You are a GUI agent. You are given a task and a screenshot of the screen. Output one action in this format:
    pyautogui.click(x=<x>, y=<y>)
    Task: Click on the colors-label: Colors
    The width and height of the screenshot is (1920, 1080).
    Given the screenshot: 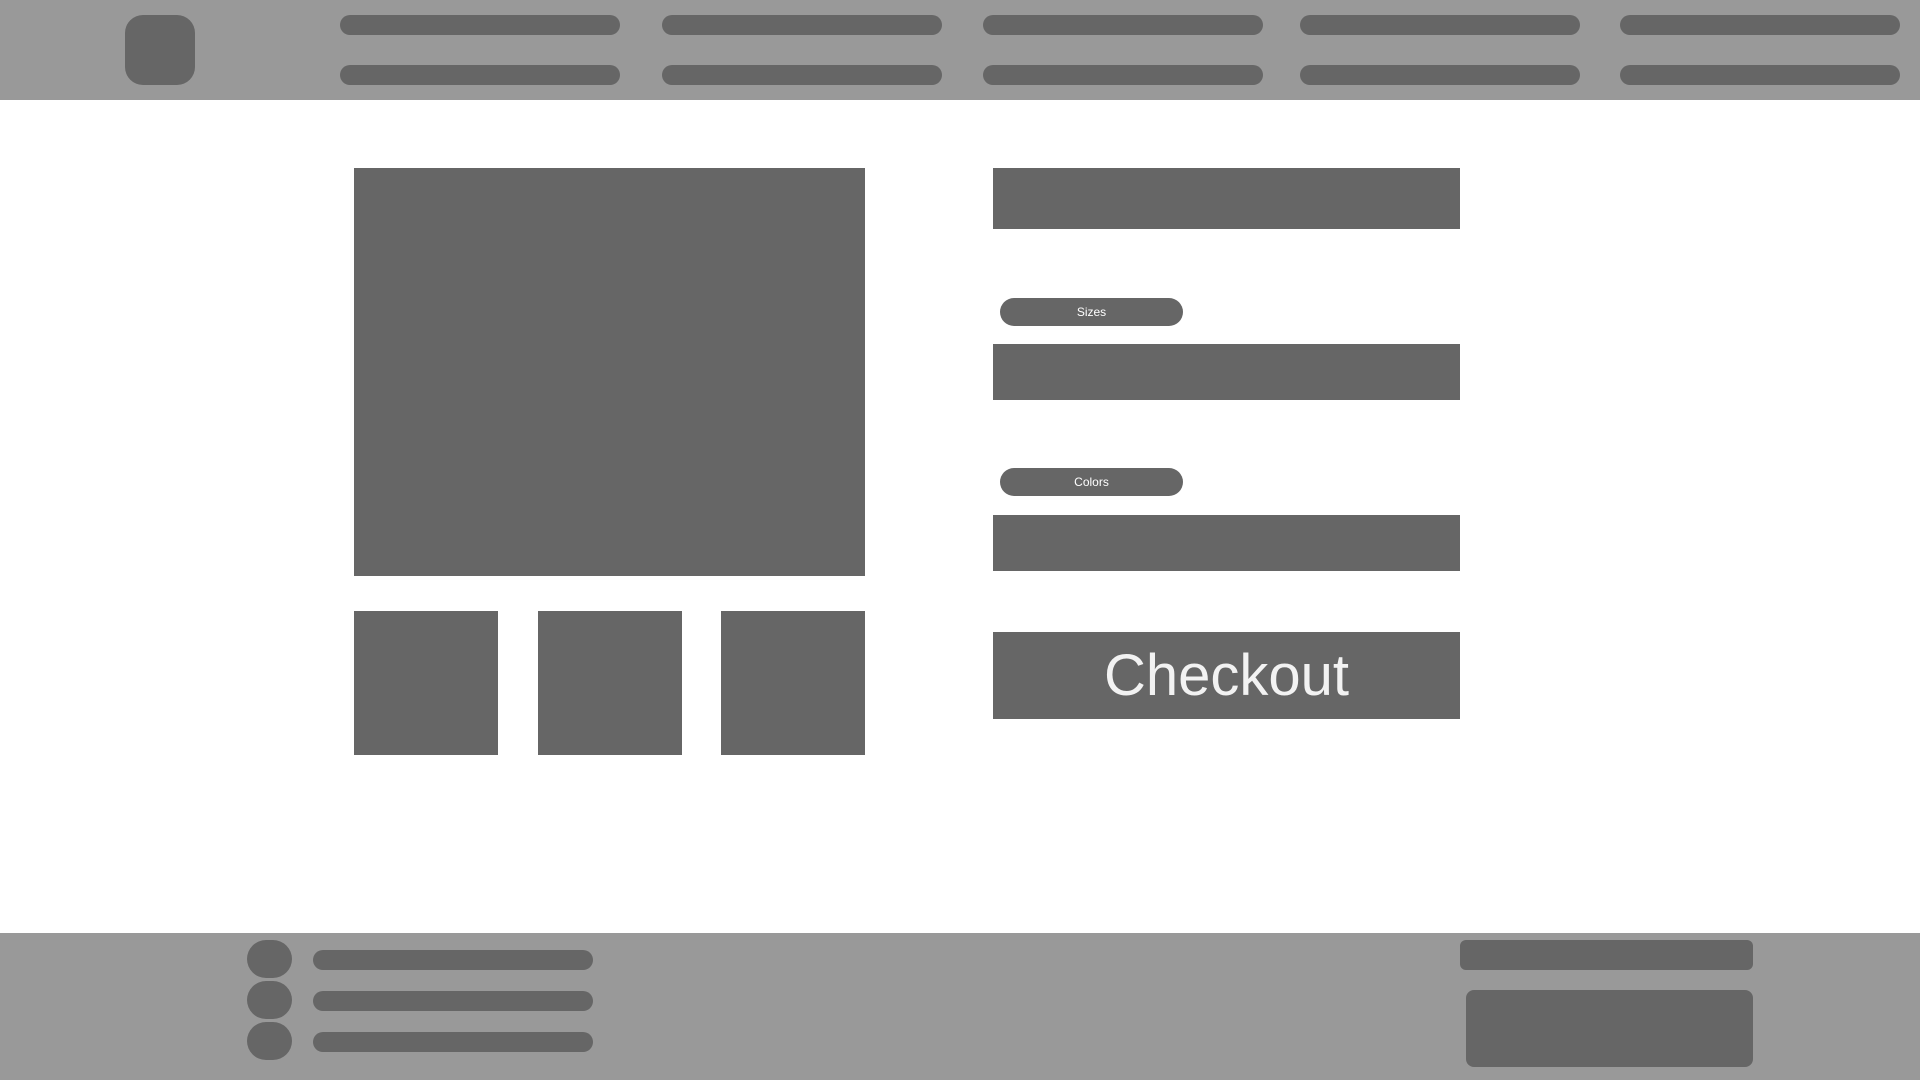 What is the action you would take?
    pyautogui.click(x=1091, y=482)
    